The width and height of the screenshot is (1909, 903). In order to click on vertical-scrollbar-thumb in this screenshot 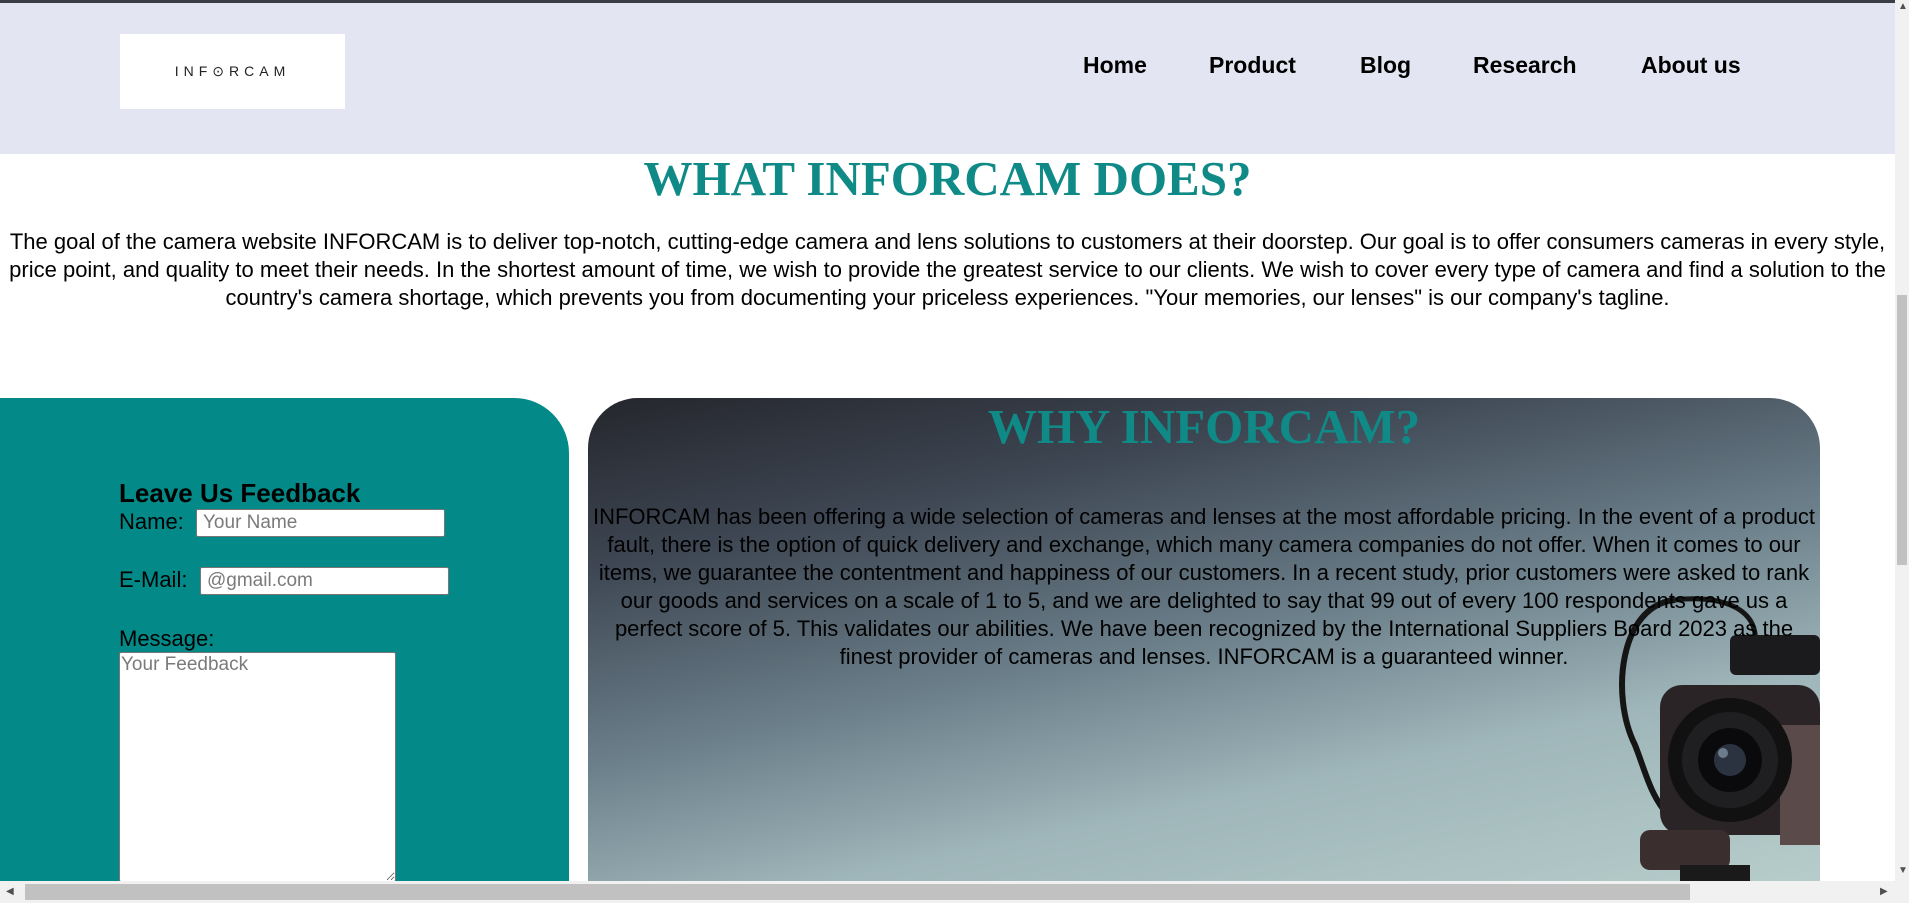, I will do `click(1902, 430)`.